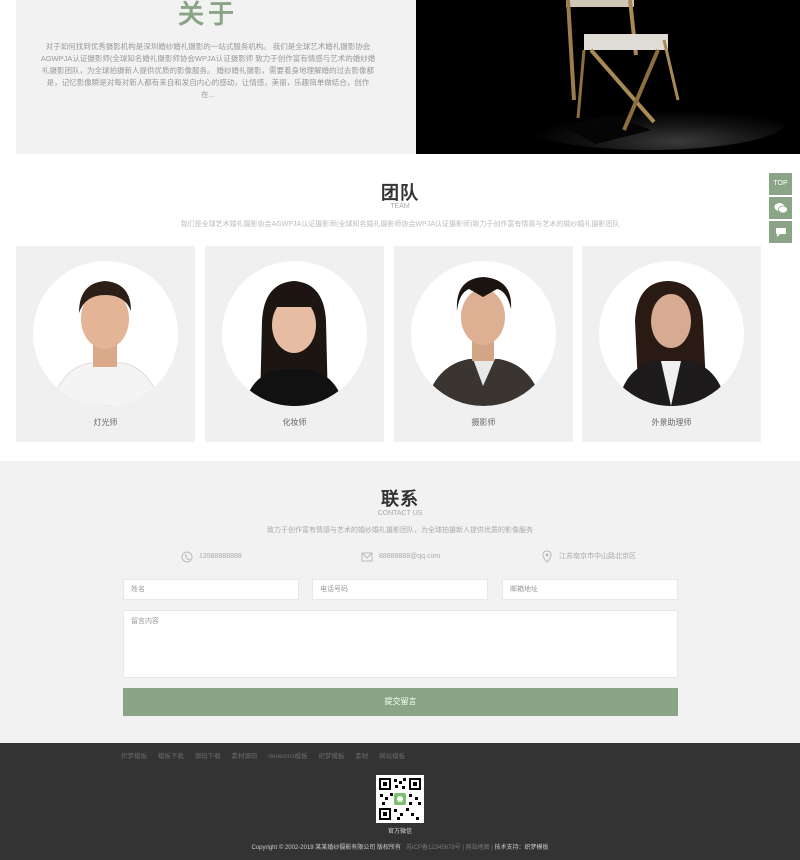 The width and height of the screenshot is (800, 860). What do you see at coordinates (399, 832) in the screenshot?
I see `qr-label: 官方微信` at bounding box center [399, 832].